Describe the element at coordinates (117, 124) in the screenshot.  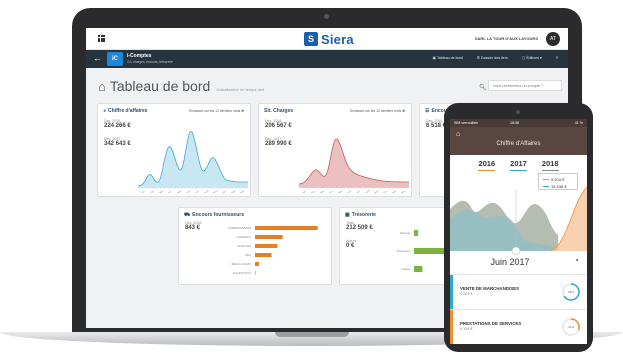
I see `stat-ca-2018: Déc. 2018 224 266 €` at that location.